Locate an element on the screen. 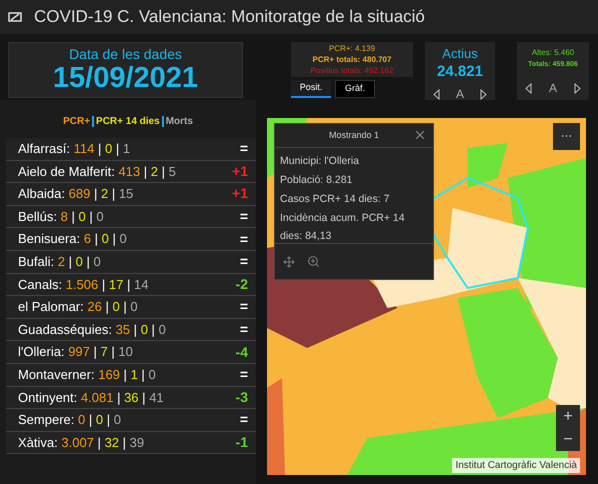 The image size is (598, 484). zoom-icon is located at coordinates (313, 261).